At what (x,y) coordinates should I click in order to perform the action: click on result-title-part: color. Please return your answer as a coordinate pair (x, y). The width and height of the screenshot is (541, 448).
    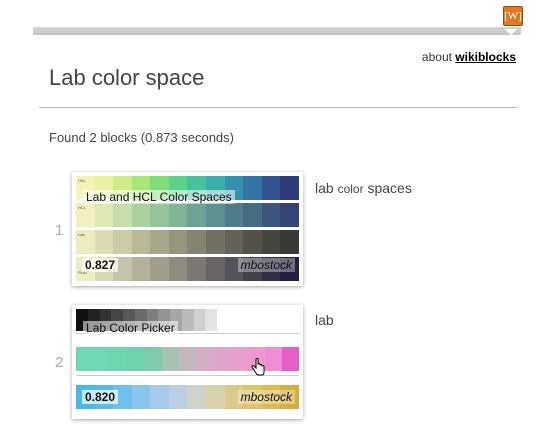
    Looking at the image, I should click on (350, 189).